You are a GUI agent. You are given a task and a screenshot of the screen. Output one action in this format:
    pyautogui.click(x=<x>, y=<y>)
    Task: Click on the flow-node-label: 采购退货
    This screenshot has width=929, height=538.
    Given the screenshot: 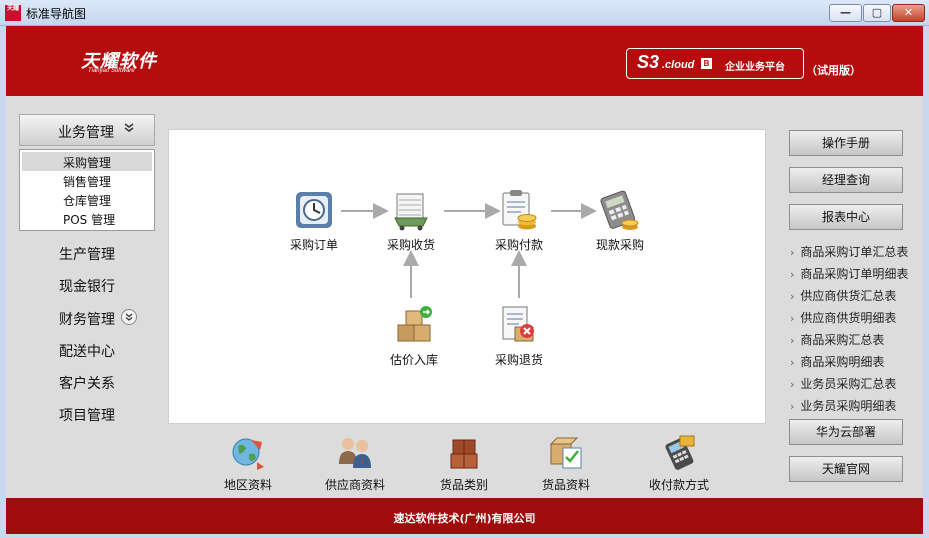 What is the action you would take?
    pyautogui.click(x=518, y=360)
    